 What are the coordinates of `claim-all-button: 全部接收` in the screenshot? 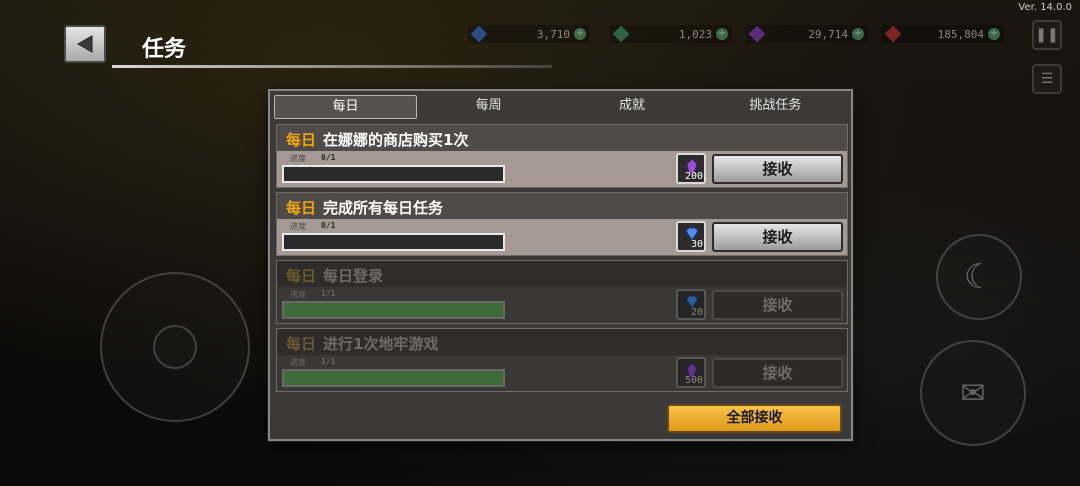 It's located at (754, 418).